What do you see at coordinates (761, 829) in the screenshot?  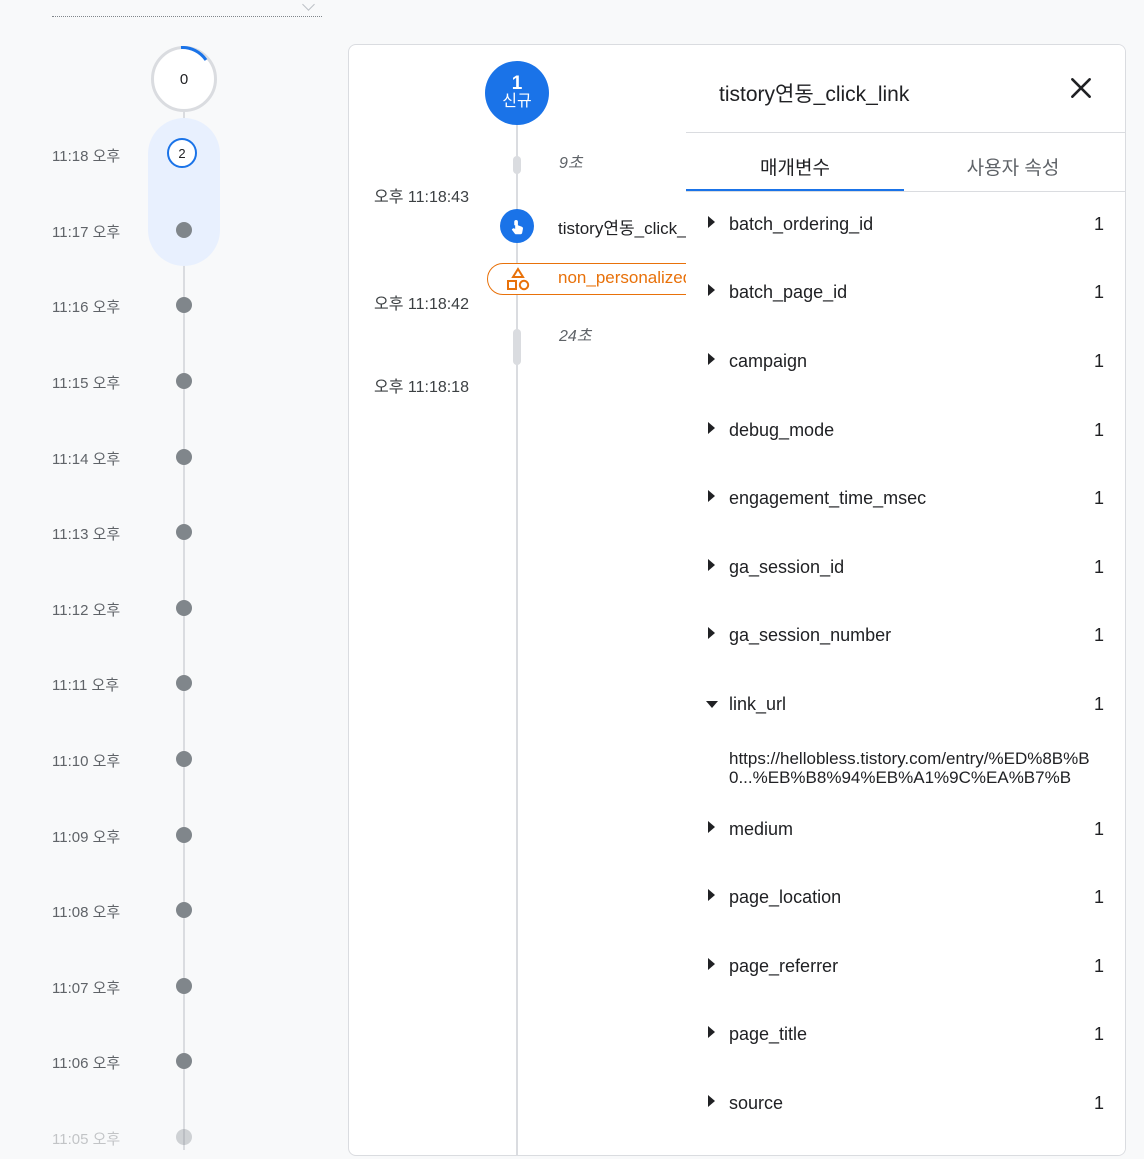 I see `param-name: medium` at bounding box center [761, 829].